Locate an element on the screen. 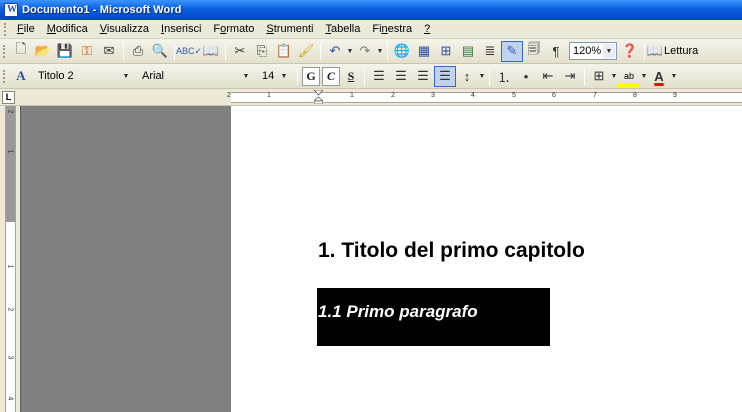 This screenshot has height=412, width=742. borders-dropdown-icon: ▼ is located at coordinates (614, 76).